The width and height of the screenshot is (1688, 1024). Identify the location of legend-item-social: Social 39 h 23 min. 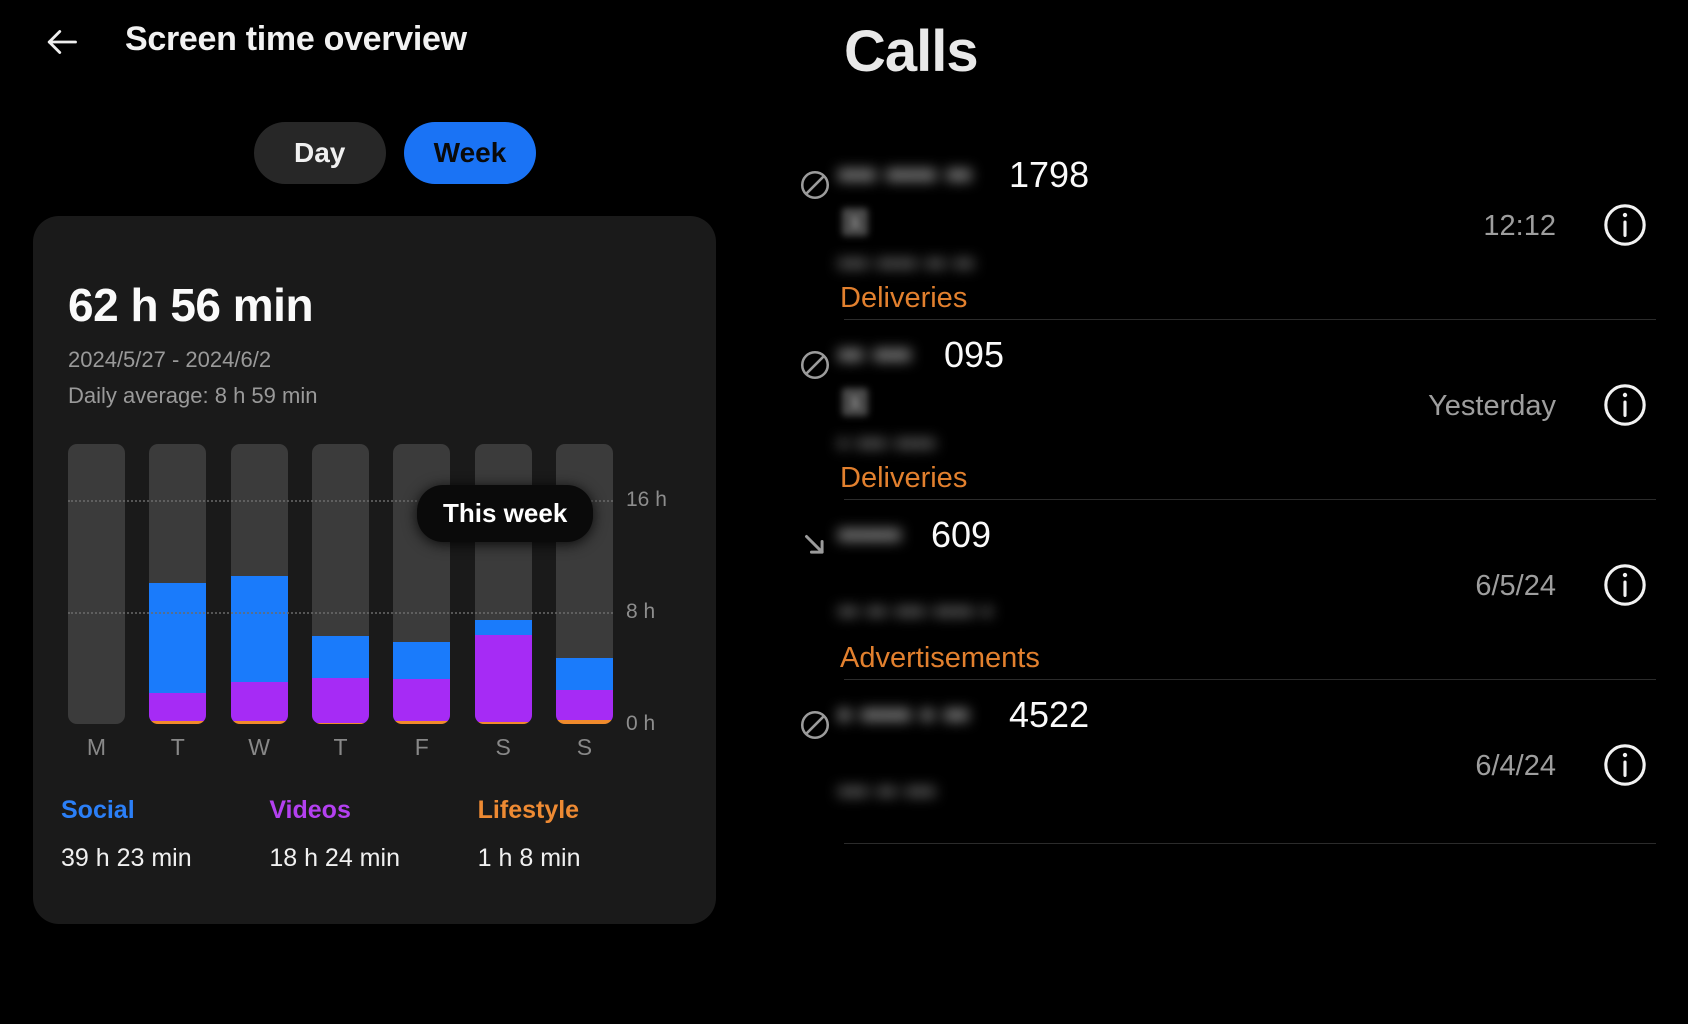
(165, 834).